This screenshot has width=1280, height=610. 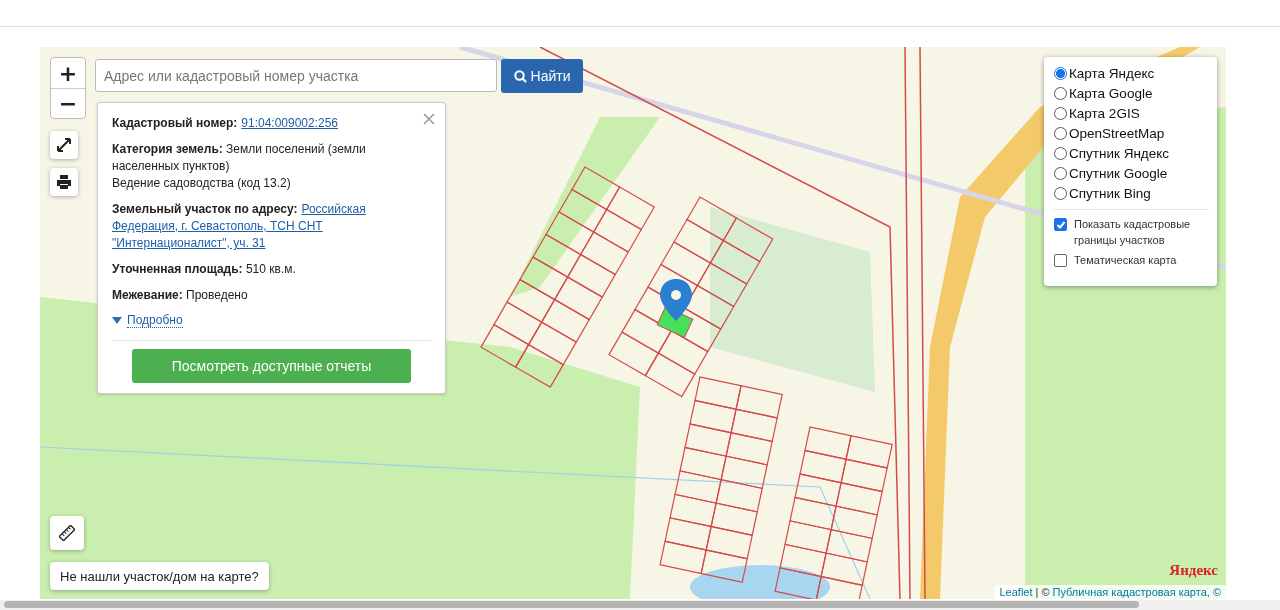 What do you see at coordinates (1131, 173) in the screenshot?
I see `layer-option: Спутник Google` at bounding box center [1131, 173].